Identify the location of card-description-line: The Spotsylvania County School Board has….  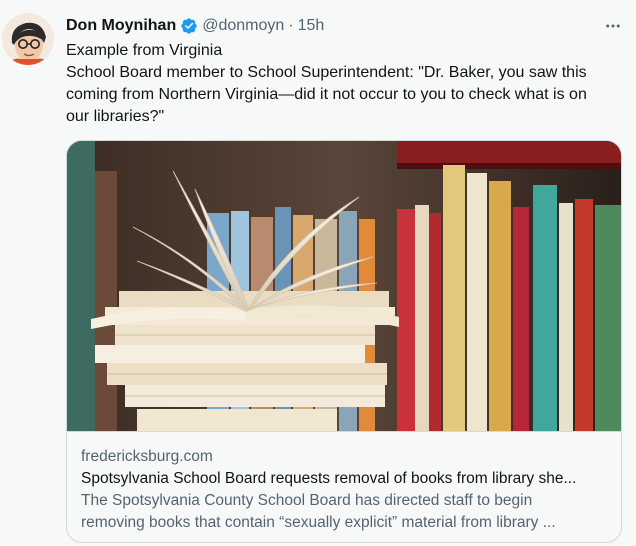
(307, 500).